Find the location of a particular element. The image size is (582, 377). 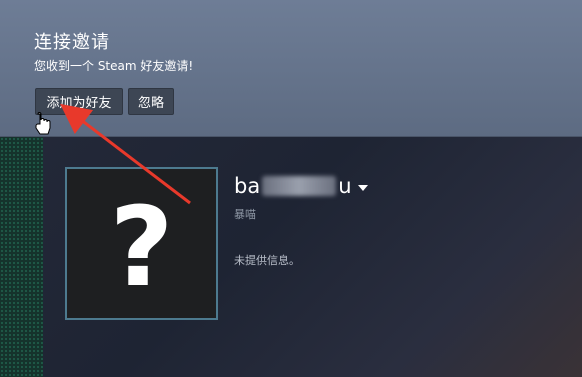

question-mark-icon: ? is located at coordinates (141, 246).